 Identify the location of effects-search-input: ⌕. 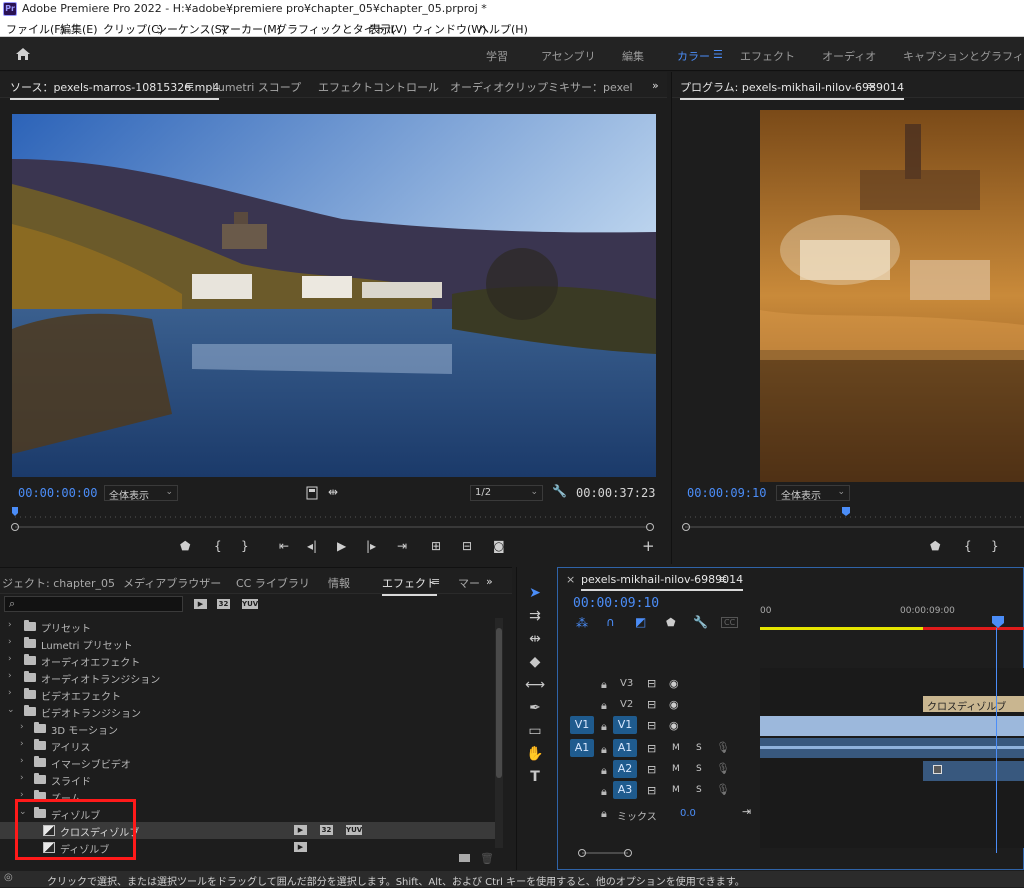
(93, 604).